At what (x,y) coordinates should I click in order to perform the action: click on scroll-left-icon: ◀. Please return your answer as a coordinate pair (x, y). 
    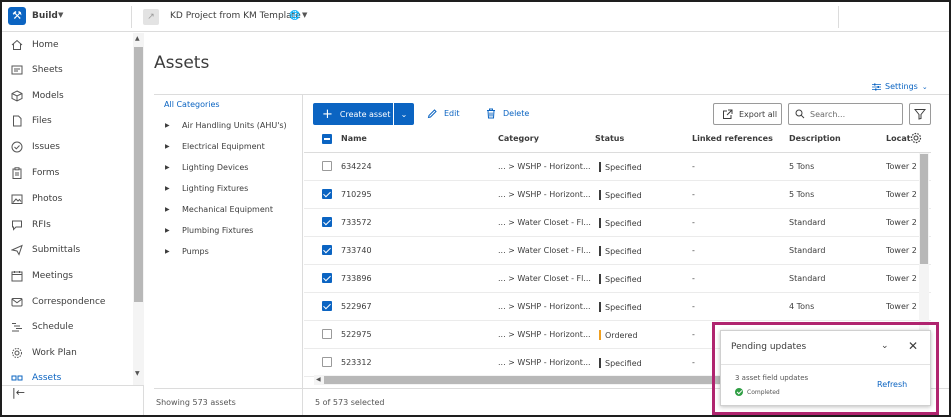
    Looking at the image, I should click on (318, 379).